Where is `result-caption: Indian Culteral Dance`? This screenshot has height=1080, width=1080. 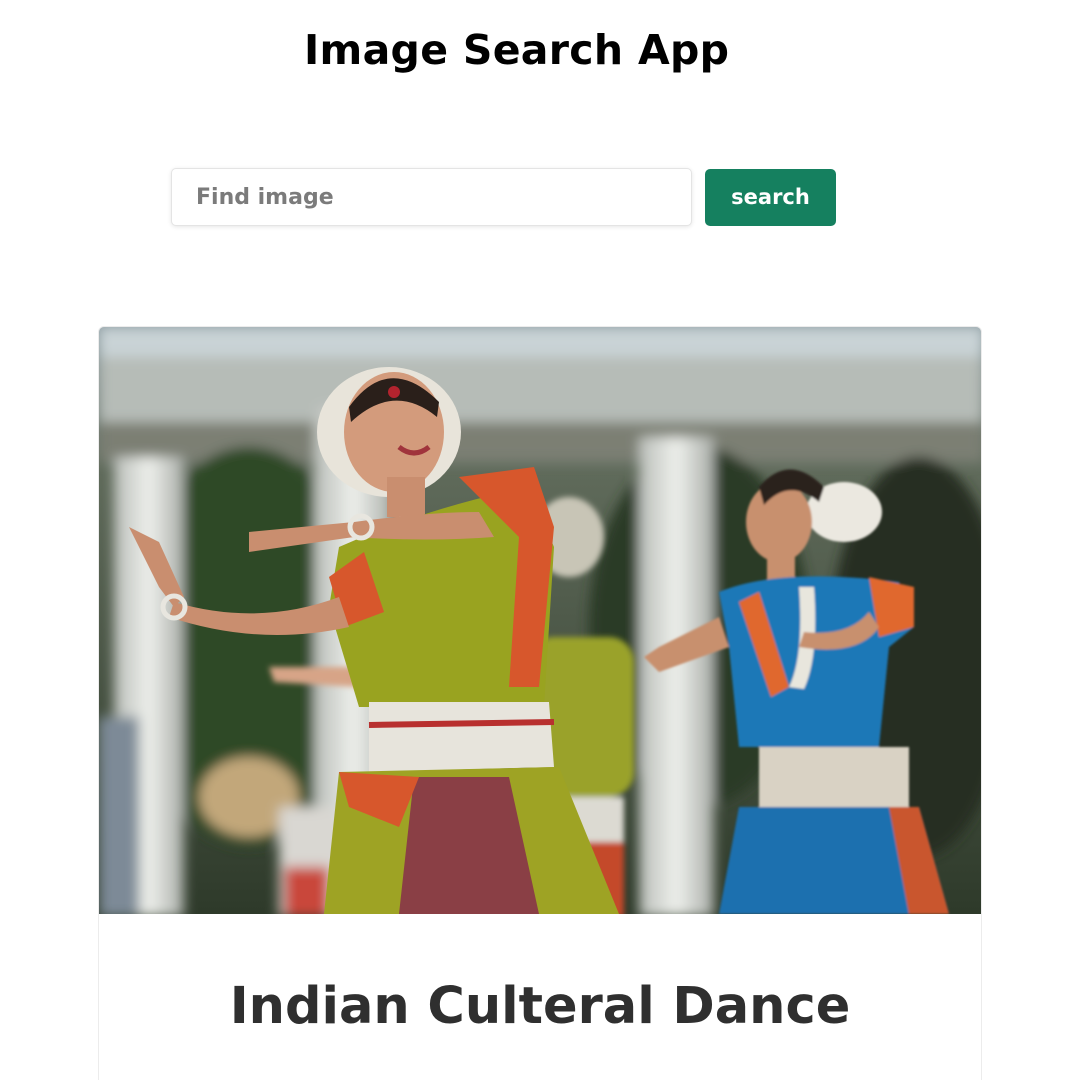
result-caption: Indian Culteral Dance is located at coordinates (540, 1006).